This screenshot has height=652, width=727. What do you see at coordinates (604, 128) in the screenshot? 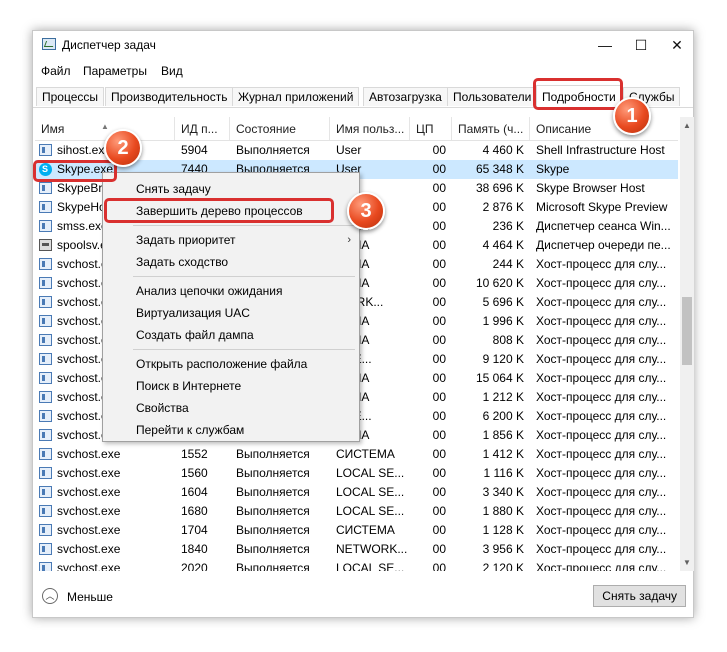
I see `column-description: Описание` at bounding box center [604, 128].